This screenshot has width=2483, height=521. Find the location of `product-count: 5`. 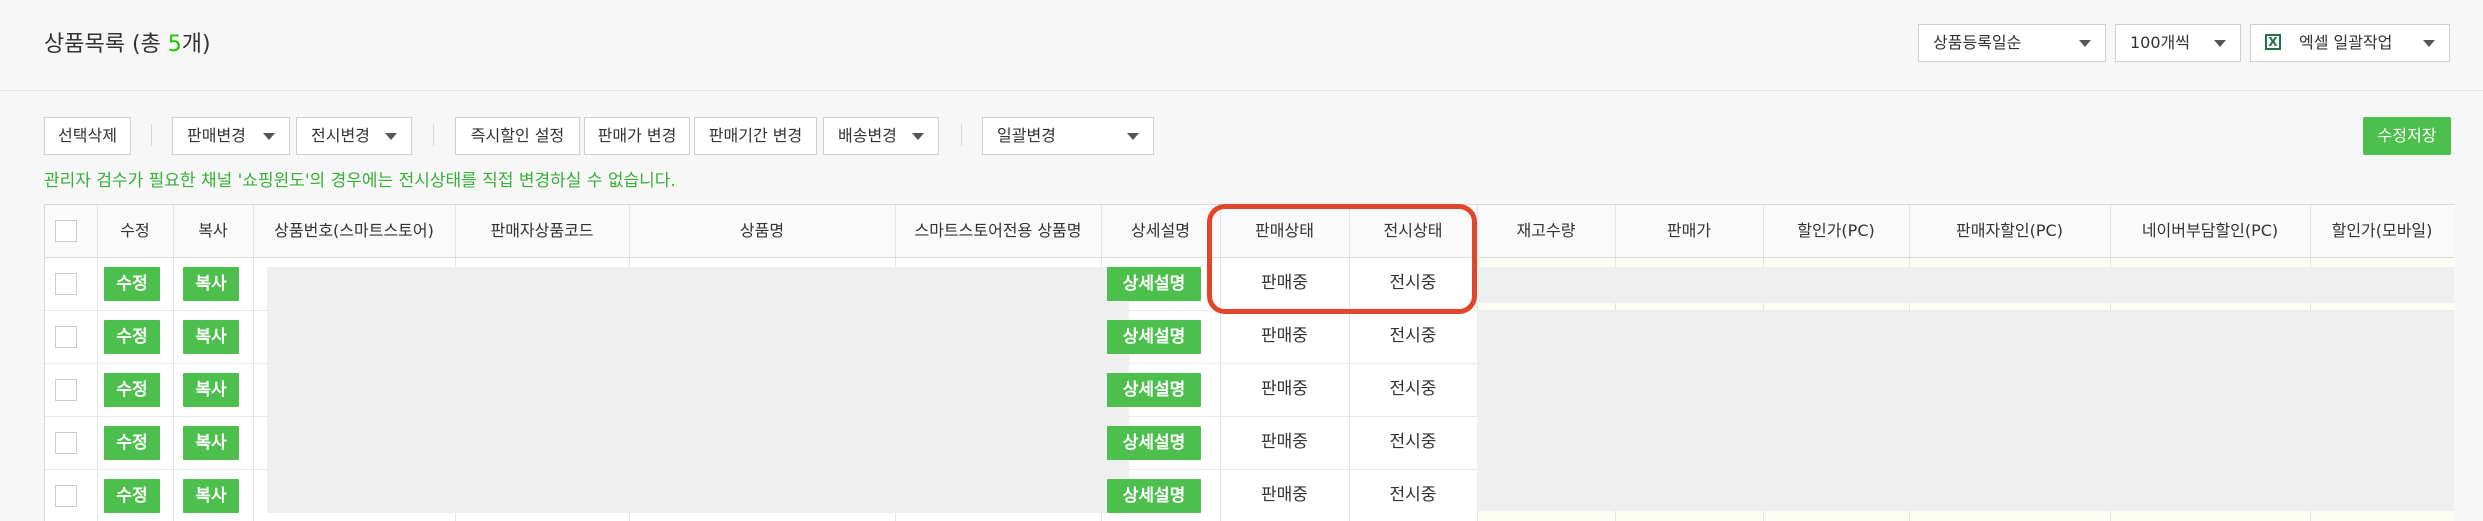

product-count: 5 is located at coordinates (174, 44).